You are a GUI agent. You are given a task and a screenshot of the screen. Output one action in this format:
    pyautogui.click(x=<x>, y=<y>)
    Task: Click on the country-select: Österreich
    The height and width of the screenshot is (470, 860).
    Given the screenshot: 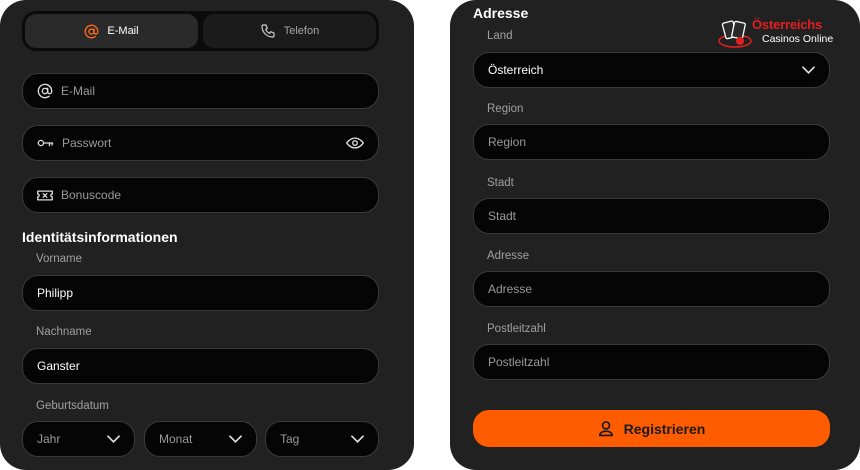 What is the action you would take?
    pyautogui.click(x=651, y=70)
    